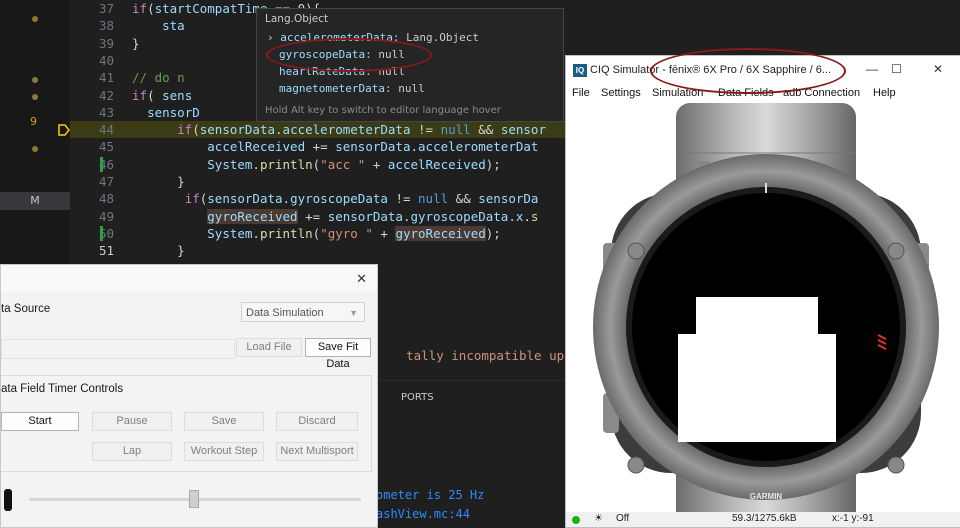  What do you see at coordinates (106, 8) in the screenshot?
I see `line-number: 37` at bounding box center [106, 8].